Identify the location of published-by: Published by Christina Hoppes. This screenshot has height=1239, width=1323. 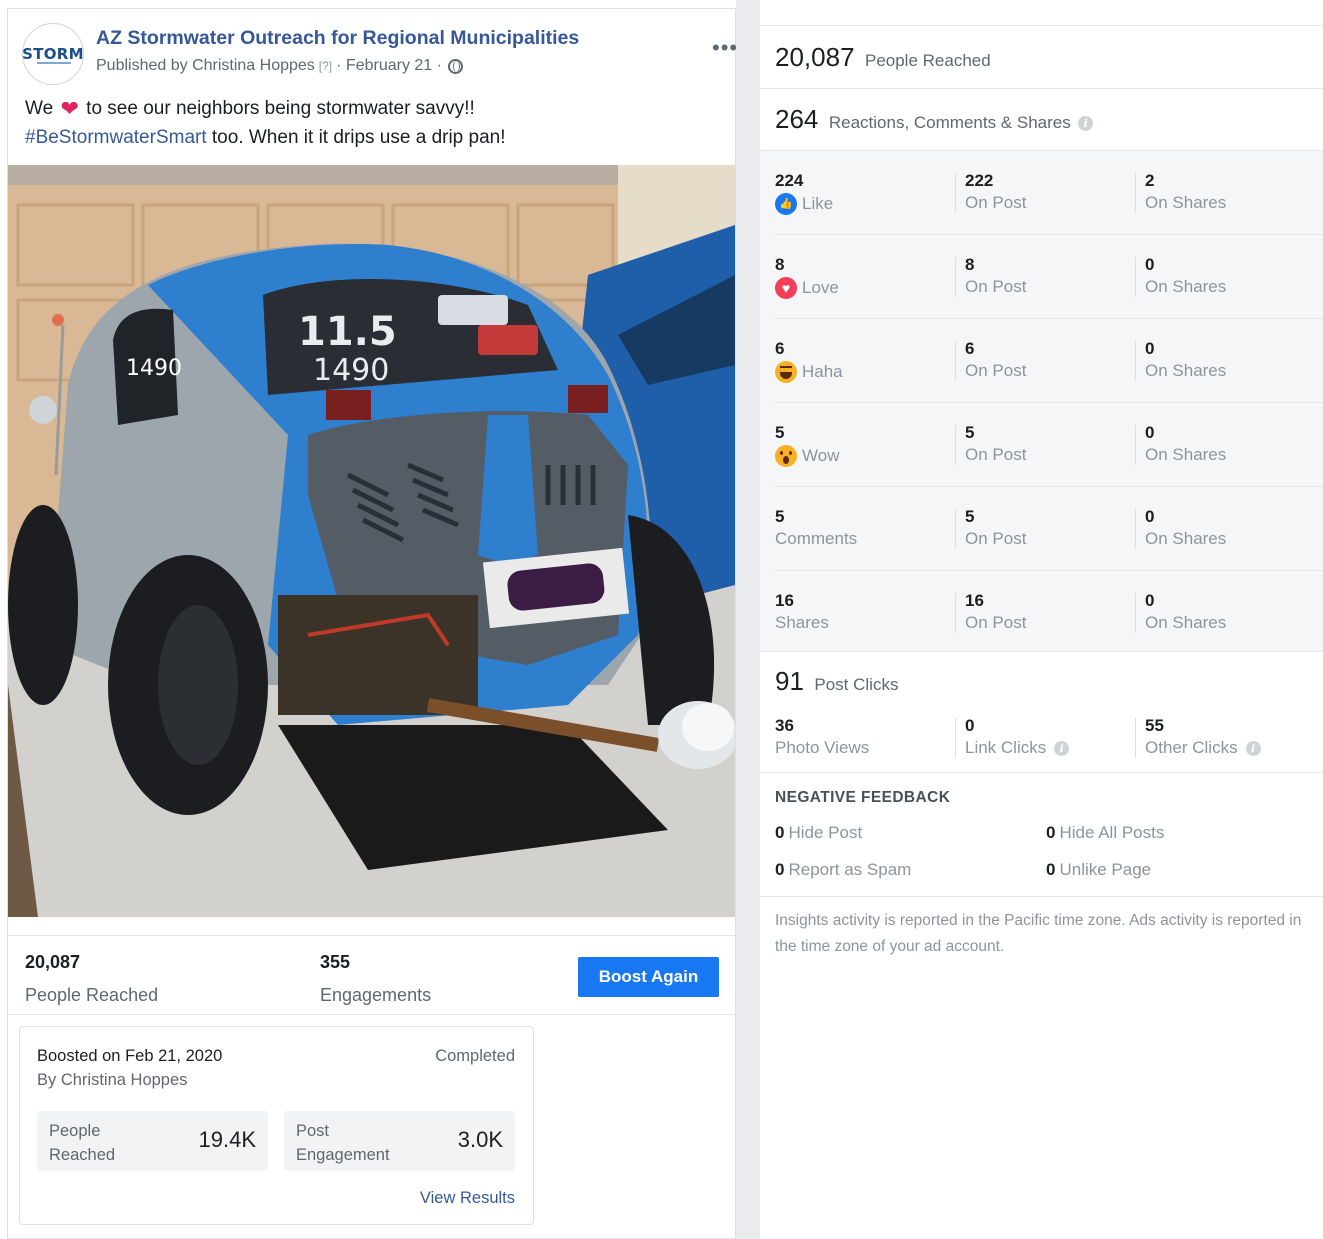
(205, 66).